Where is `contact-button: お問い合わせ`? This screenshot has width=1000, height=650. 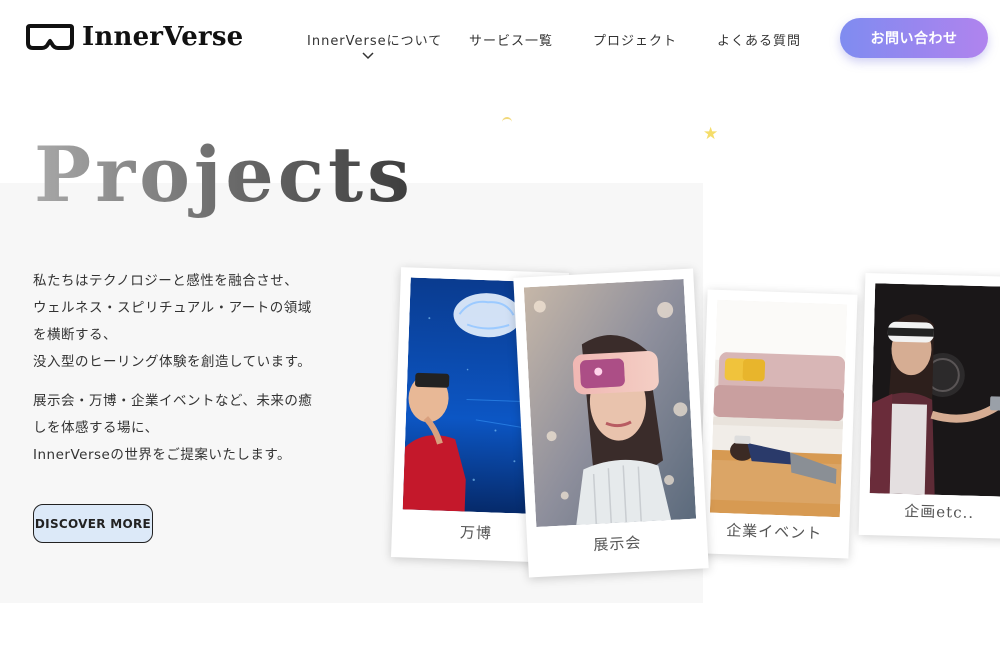
contact-button: お問い合わせ is located at coordinates (914, 38).